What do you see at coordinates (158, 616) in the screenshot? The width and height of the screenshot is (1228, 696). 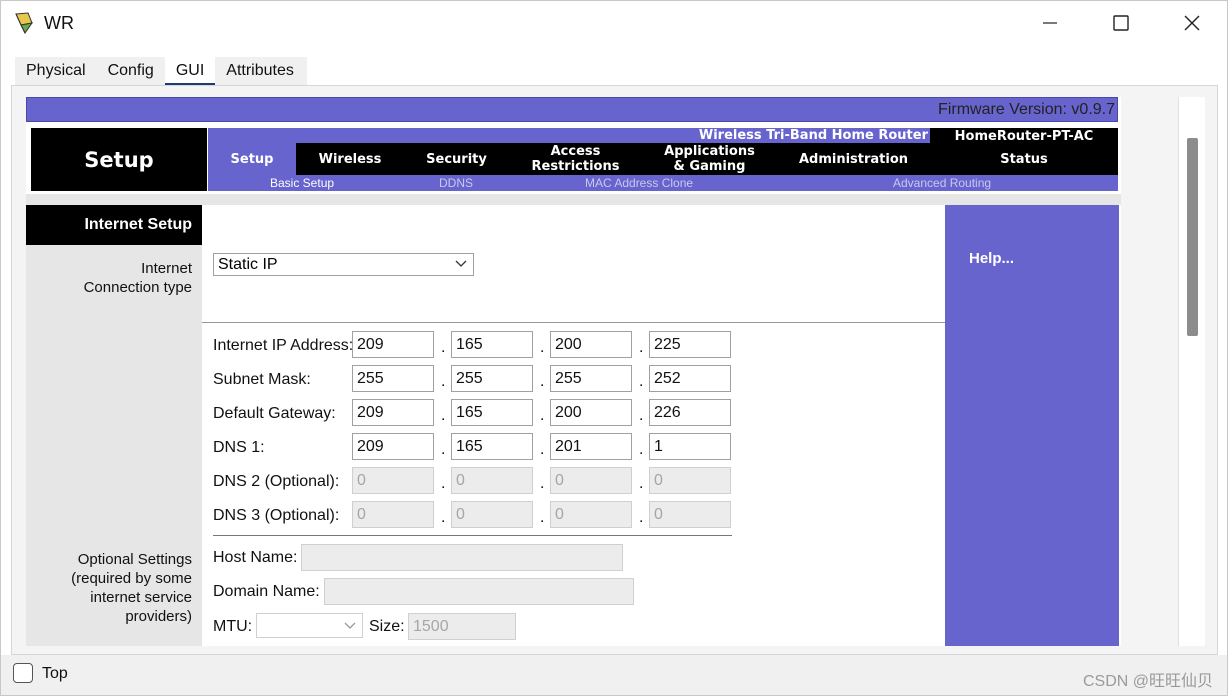 I see `optional-settings-label-4: providers)` at bounding box center [158, 616].